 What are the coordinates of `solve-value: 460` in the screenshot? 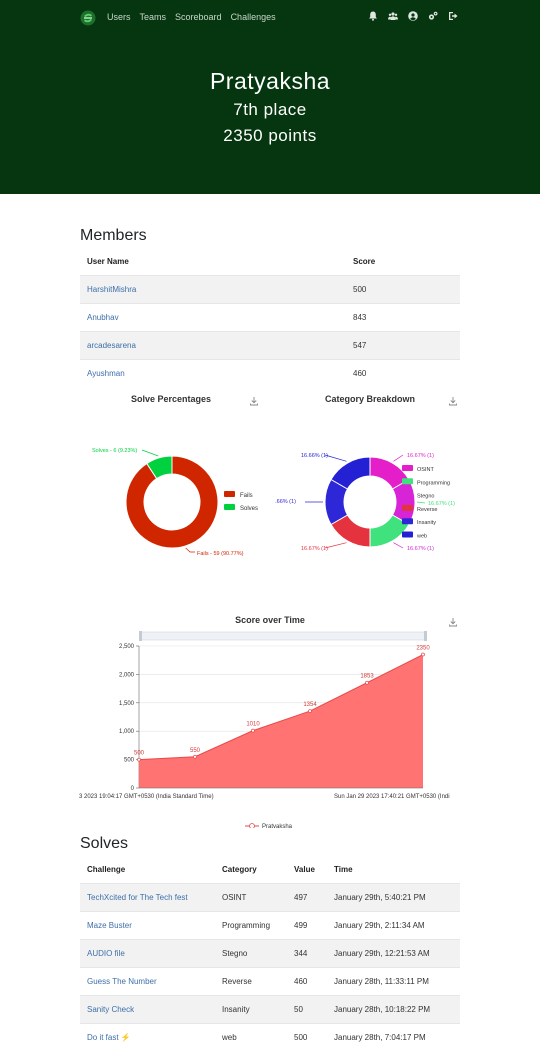 It's located at (307, 981).